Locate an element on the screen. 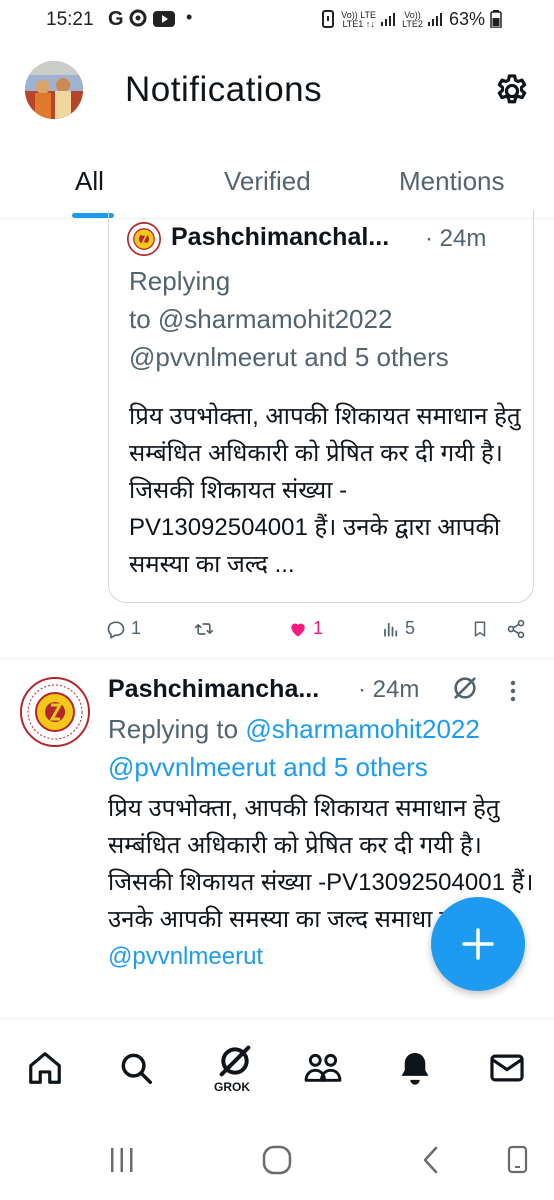 The image size is (554, 1200). like-count: 1 is located at coordinates (318, 628).